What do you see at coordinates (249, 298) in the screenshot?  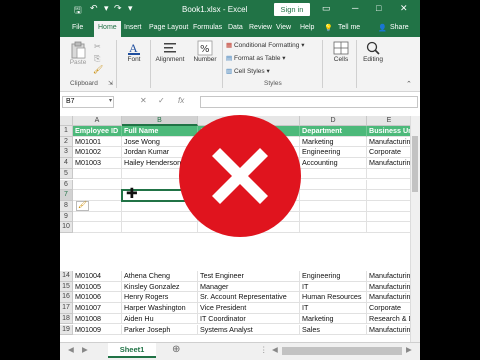 I see `cell-col-c-row-16: Sr. Account Representative` at bounding box center [249, 298].